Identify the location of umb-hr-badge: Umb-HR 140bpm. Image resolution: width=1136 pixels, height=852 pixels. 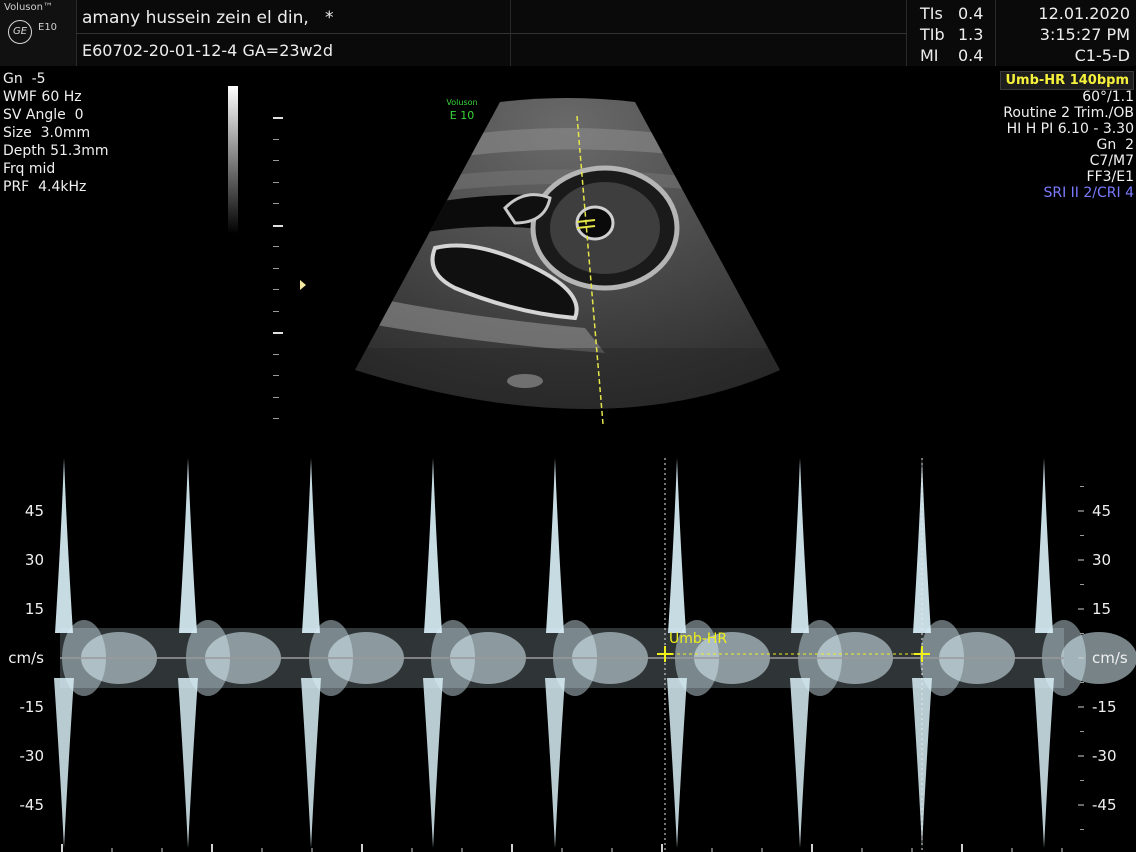
(1067, 80).